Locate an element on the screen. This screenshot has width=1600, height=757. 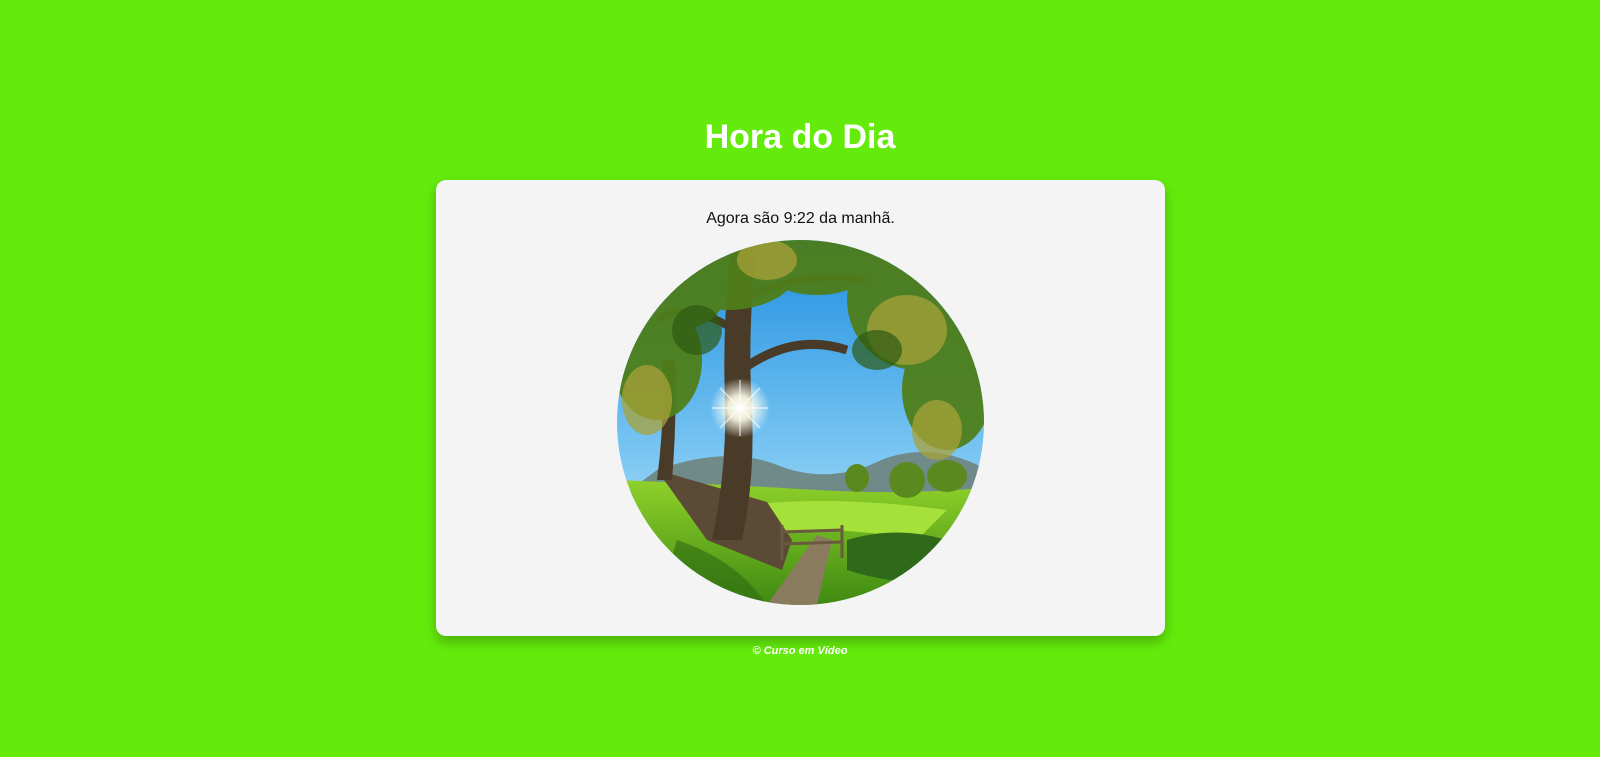
time-message: Agora são 9:22 da manhã. is located at coordinates (800, 218).